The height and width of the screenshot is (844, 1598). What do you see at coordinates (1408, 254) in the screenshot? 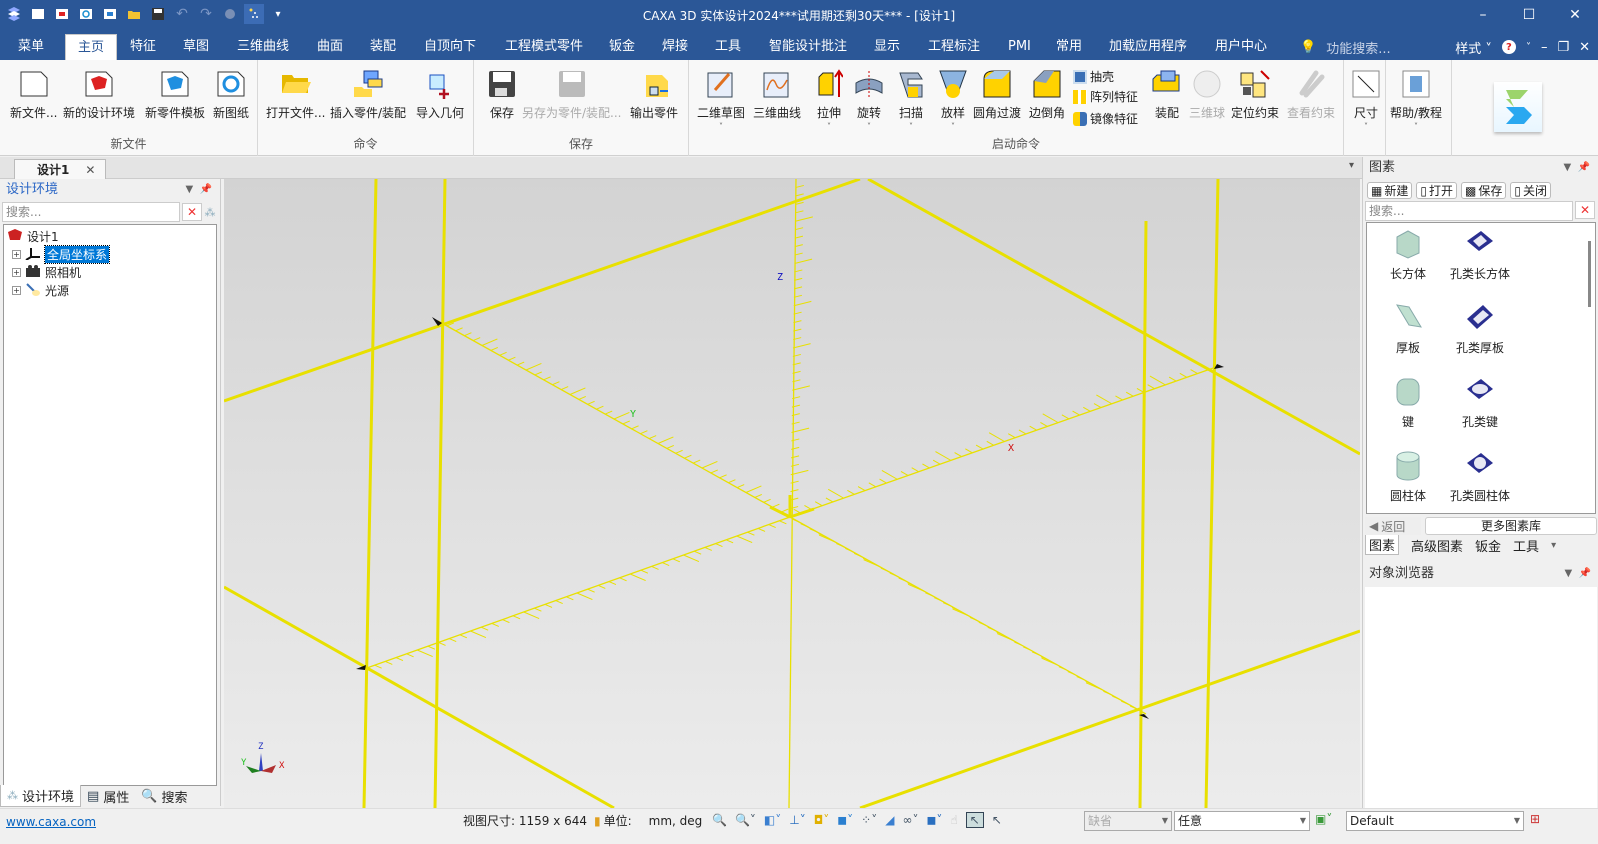
I see `element-box: 长方体` at bounding box center [1408, 254].